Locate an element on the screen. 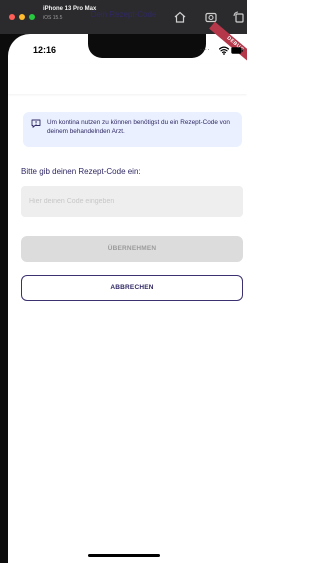 The height and width of the screenshot is (563, 320). home-indicator is located at coordinates (124, 555).